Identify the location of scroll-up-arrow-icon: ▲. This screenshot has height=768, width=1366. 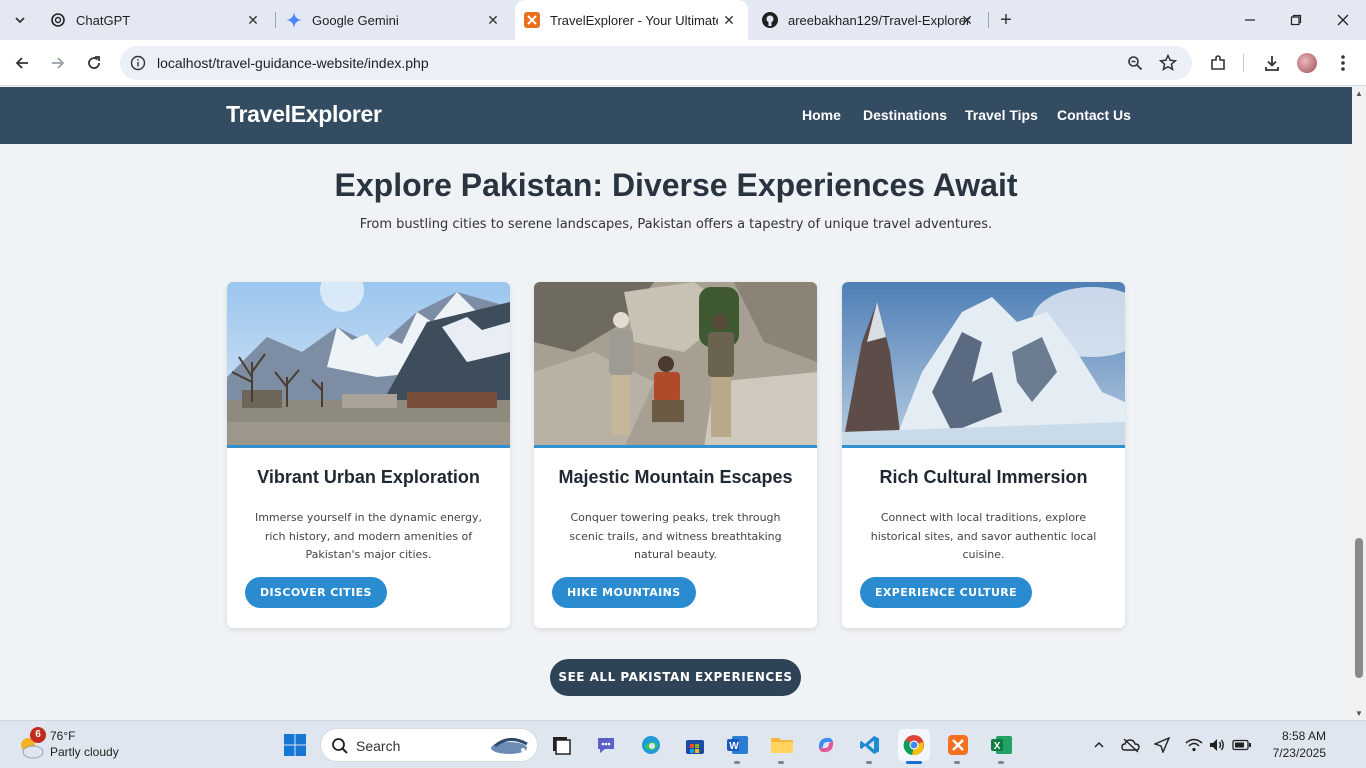
(1359, 93).